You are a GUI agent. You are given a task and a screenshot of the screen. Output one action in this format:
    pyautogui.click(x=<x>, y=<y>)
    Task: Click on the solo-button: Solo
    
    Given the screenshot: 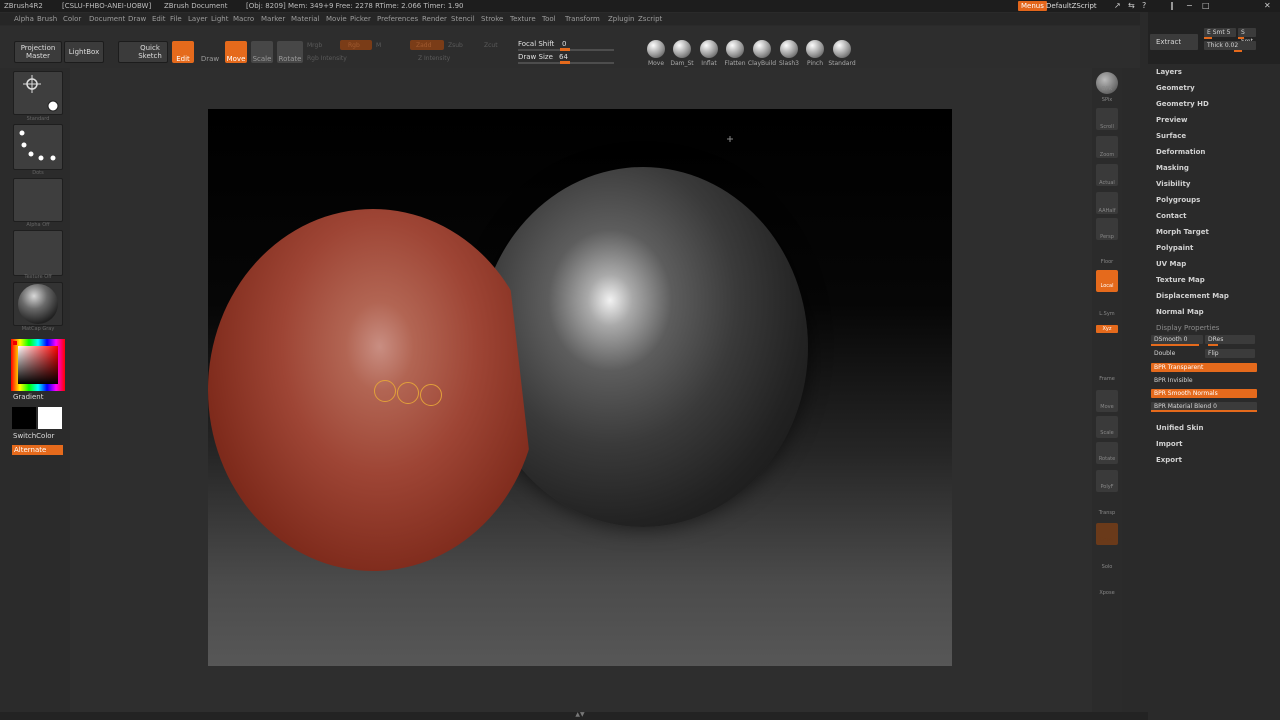 What is the action you would take?
    pyautogui.click(x=1107, y=561)
    